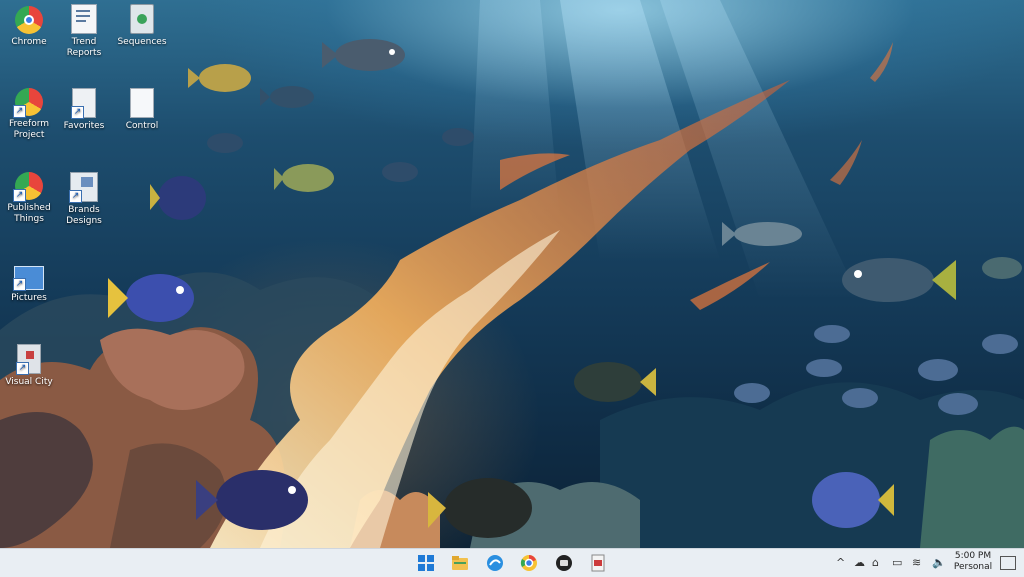 This screenshot has width=1024, height=577. I want to click on folder-icon, so click(460, 563).